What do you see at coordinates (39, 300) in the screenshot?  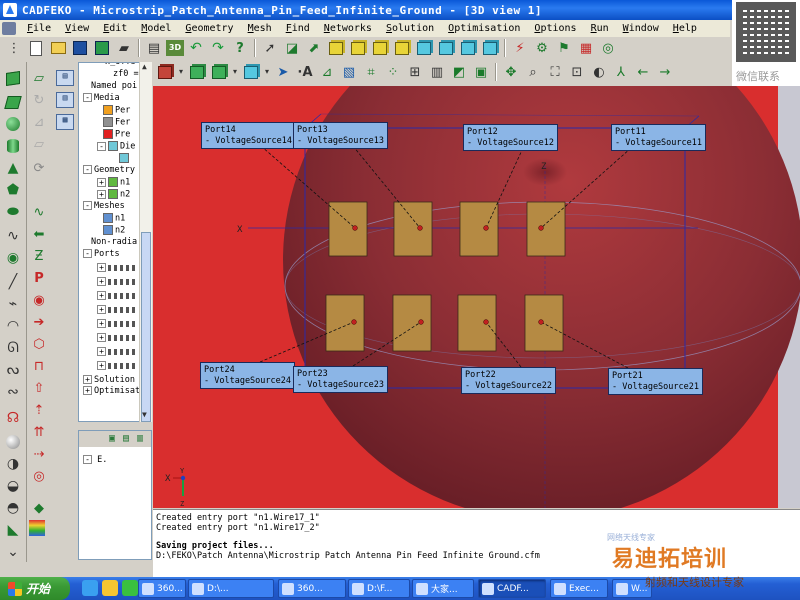 I see `voltage-source-button: ◉` at bounding box center [39, 300].